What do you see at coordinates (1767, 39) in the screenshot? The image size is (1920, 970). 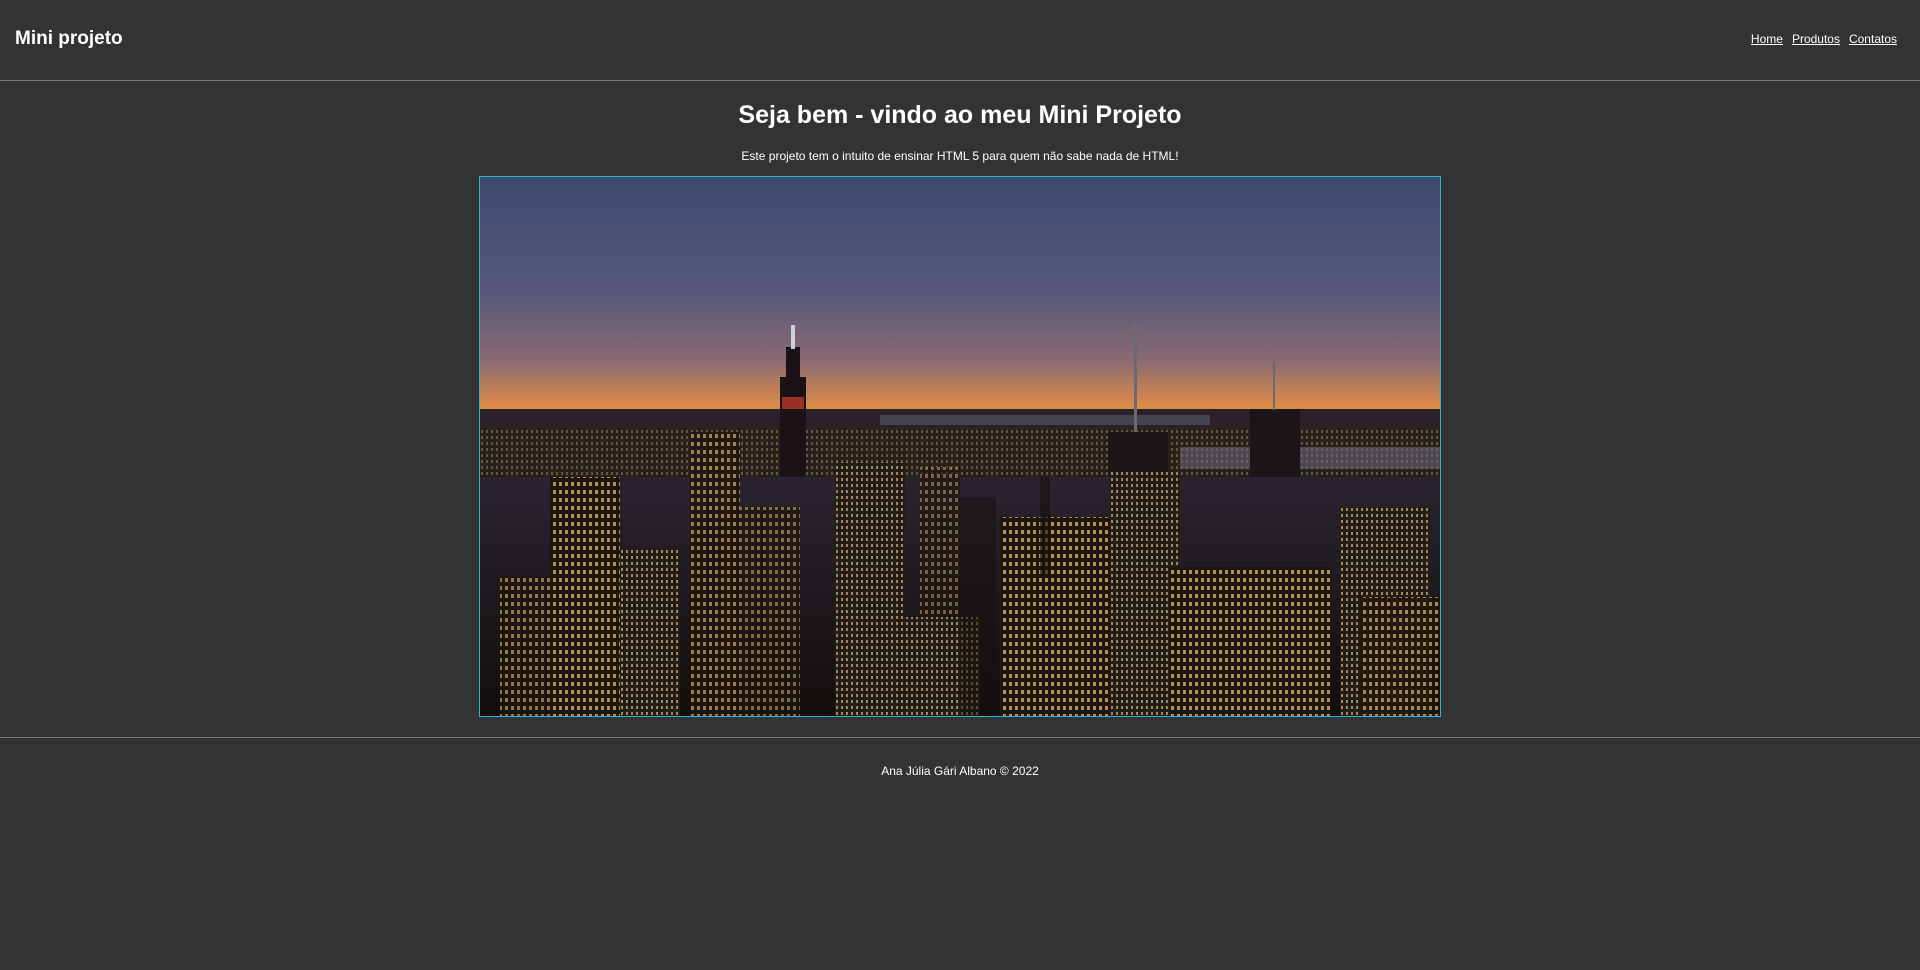 I see `nav-link-home: Home` at bounding box center [1767, 39].